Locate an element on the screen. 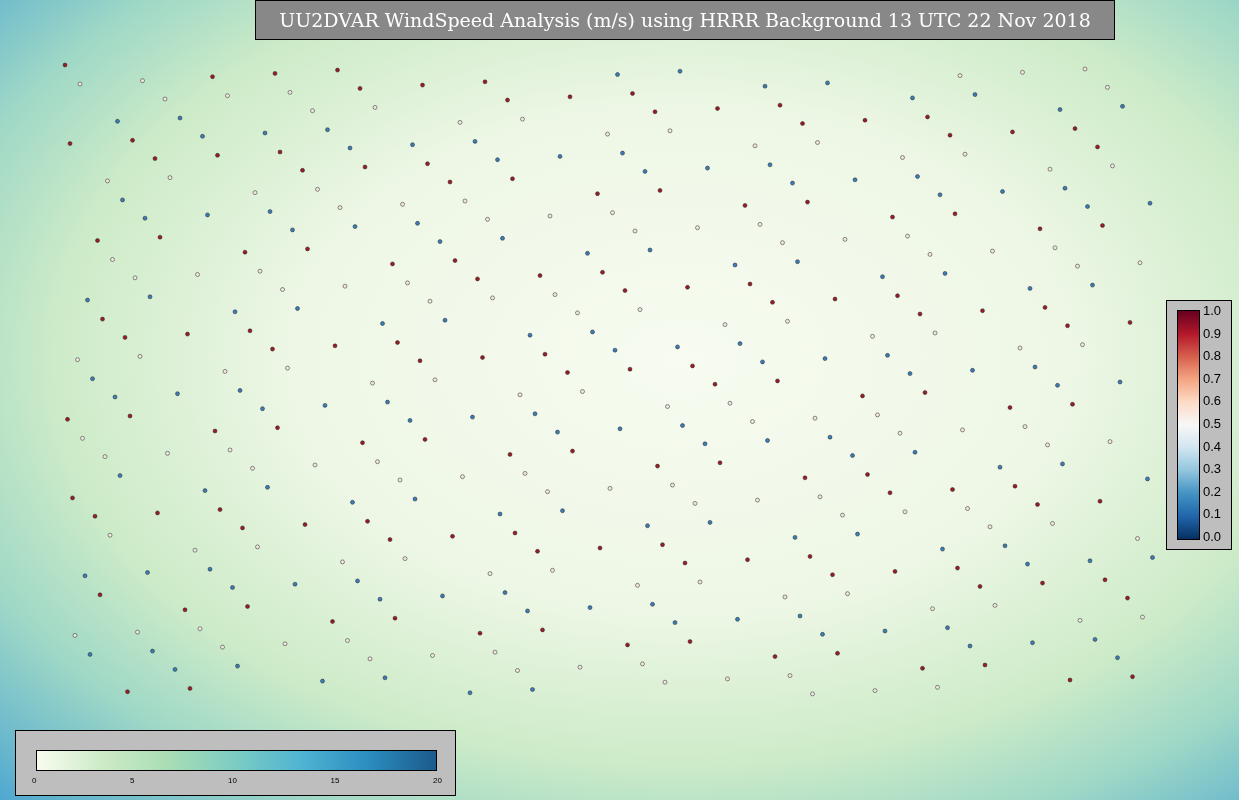 This screenshot has width=1239, height=800. tick-label: 20 is located at coordinates (437, 781).